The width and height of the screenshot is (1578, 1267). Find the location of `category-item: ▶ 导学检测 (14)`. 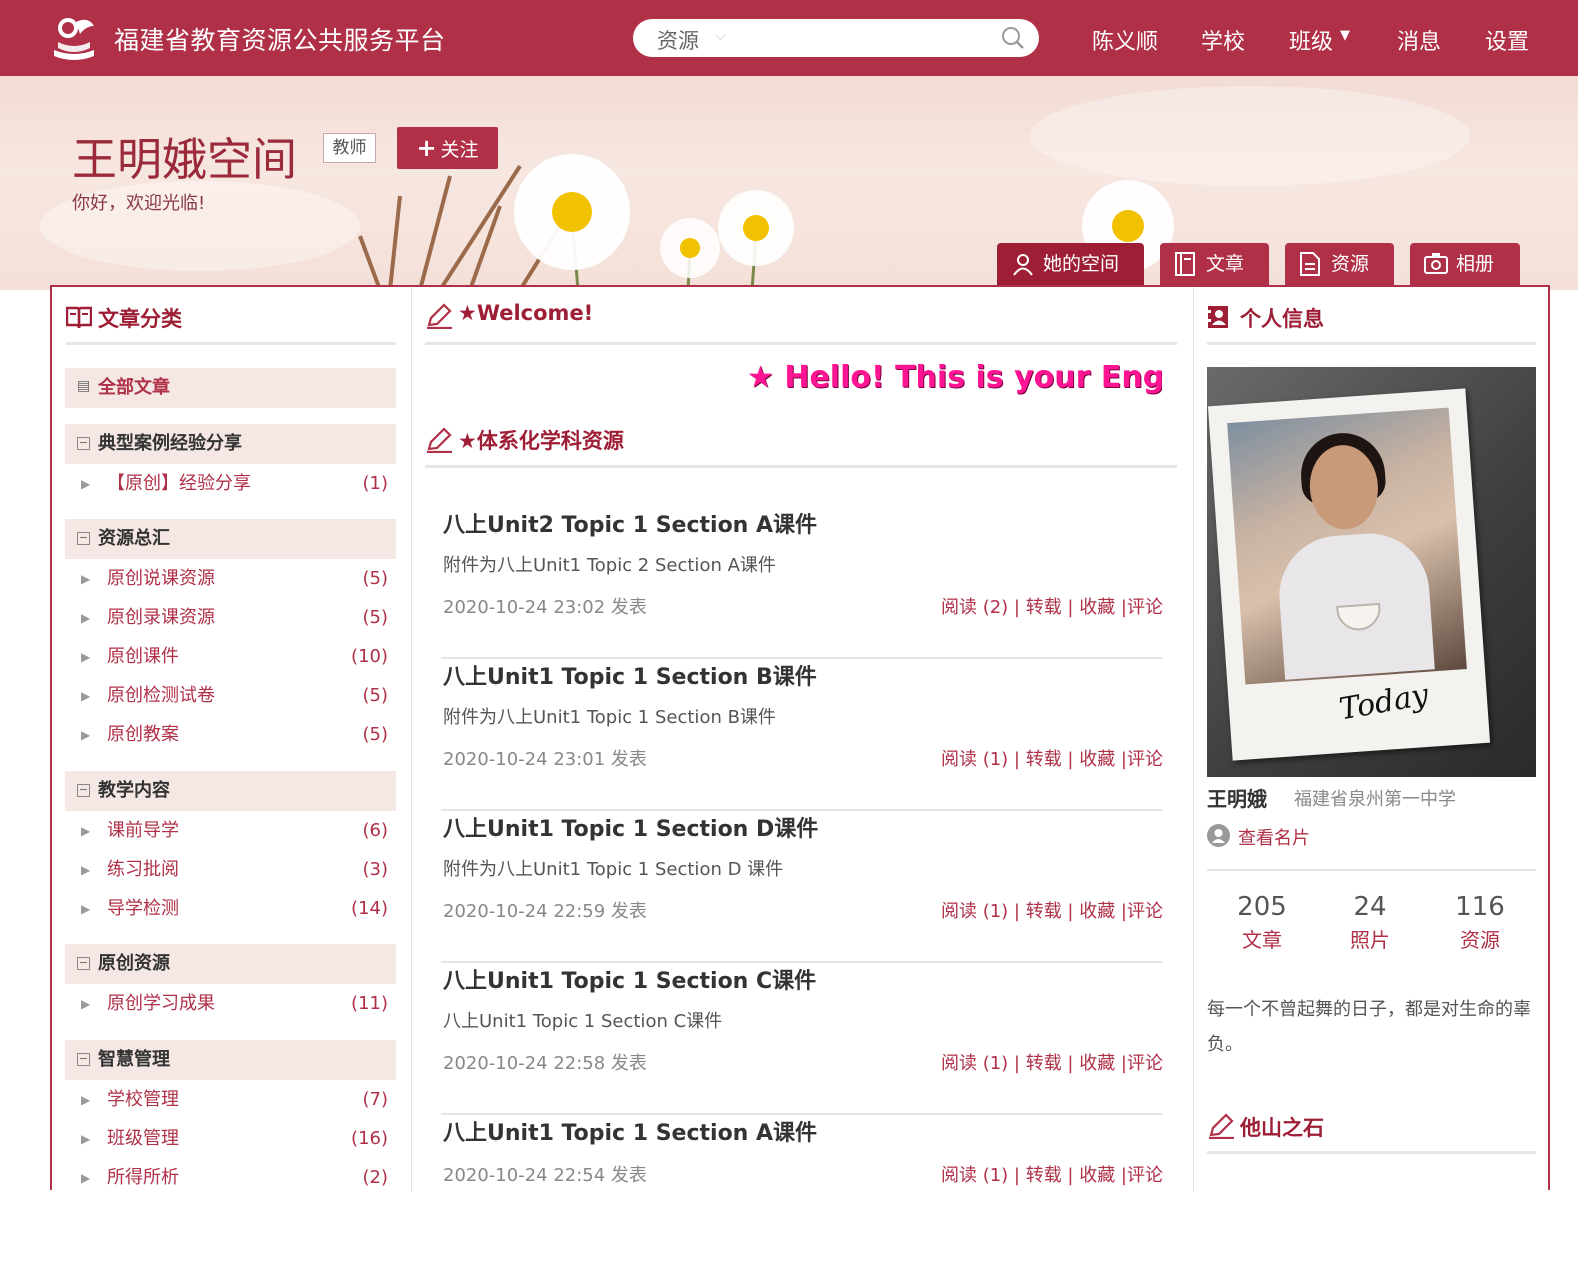

category-item: ▶ 导学检测 (14) is located at coordinates (230, 909).